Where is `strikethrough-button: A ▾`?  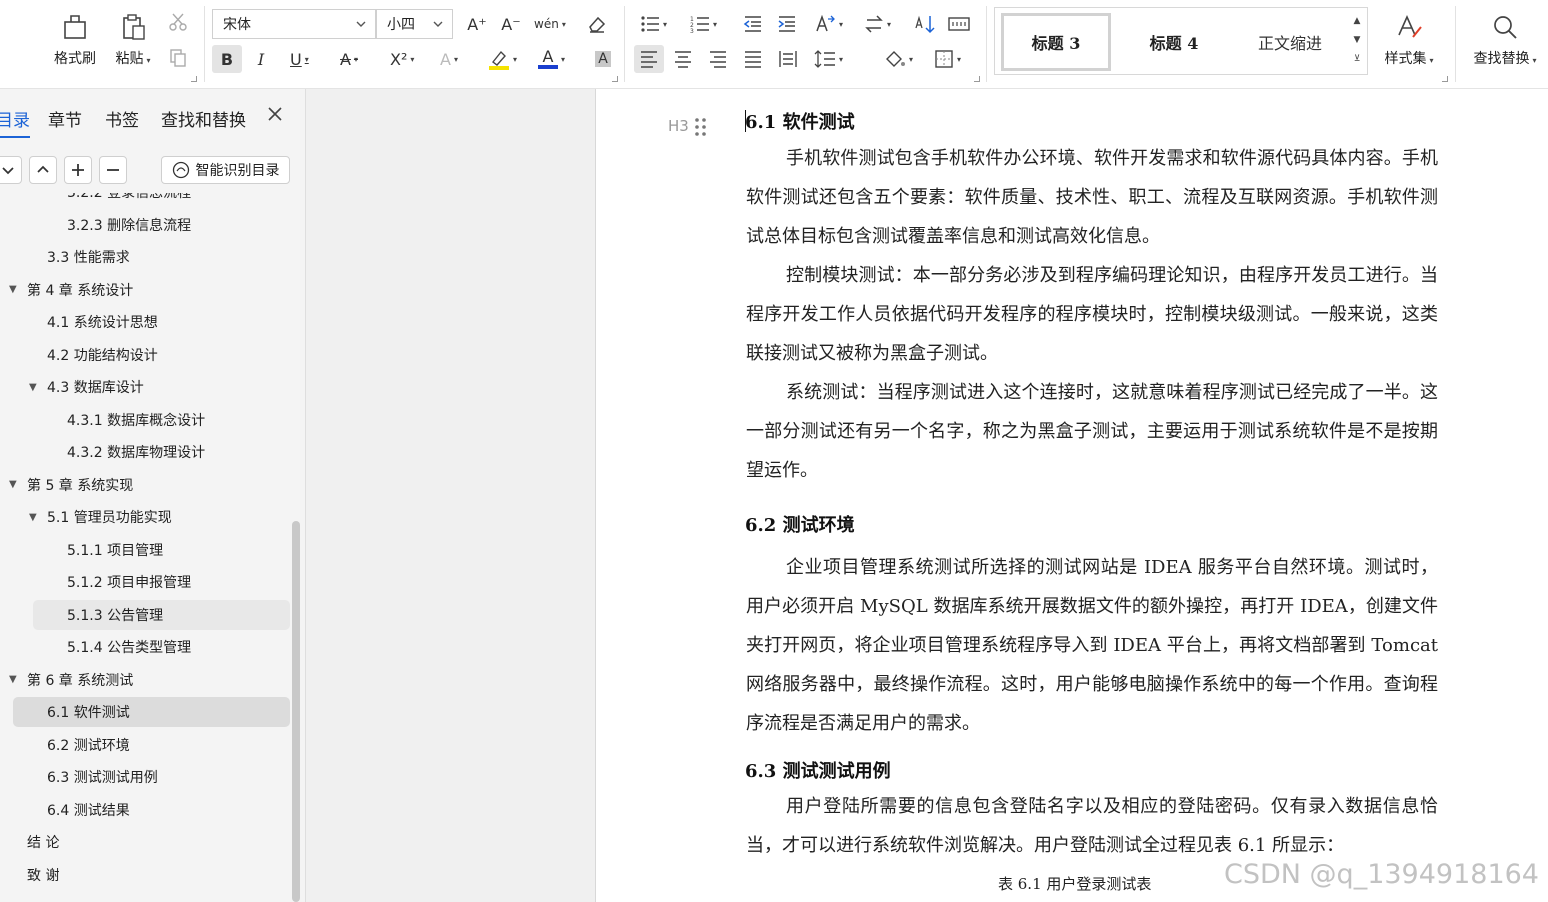 strikethrough-button: A ▾ is located at coordinates (349, 59).